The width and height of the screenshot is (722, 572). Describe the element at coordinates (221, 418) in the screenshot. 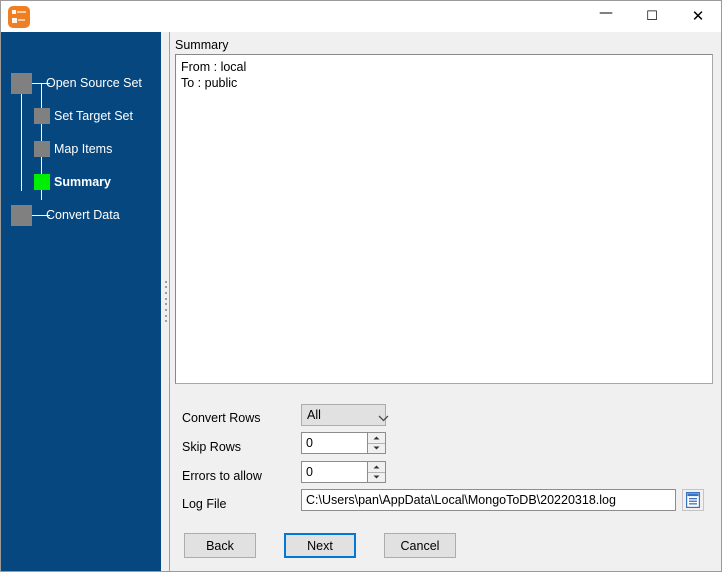

I see `convert-rows-label: Convert Rows` at that location.